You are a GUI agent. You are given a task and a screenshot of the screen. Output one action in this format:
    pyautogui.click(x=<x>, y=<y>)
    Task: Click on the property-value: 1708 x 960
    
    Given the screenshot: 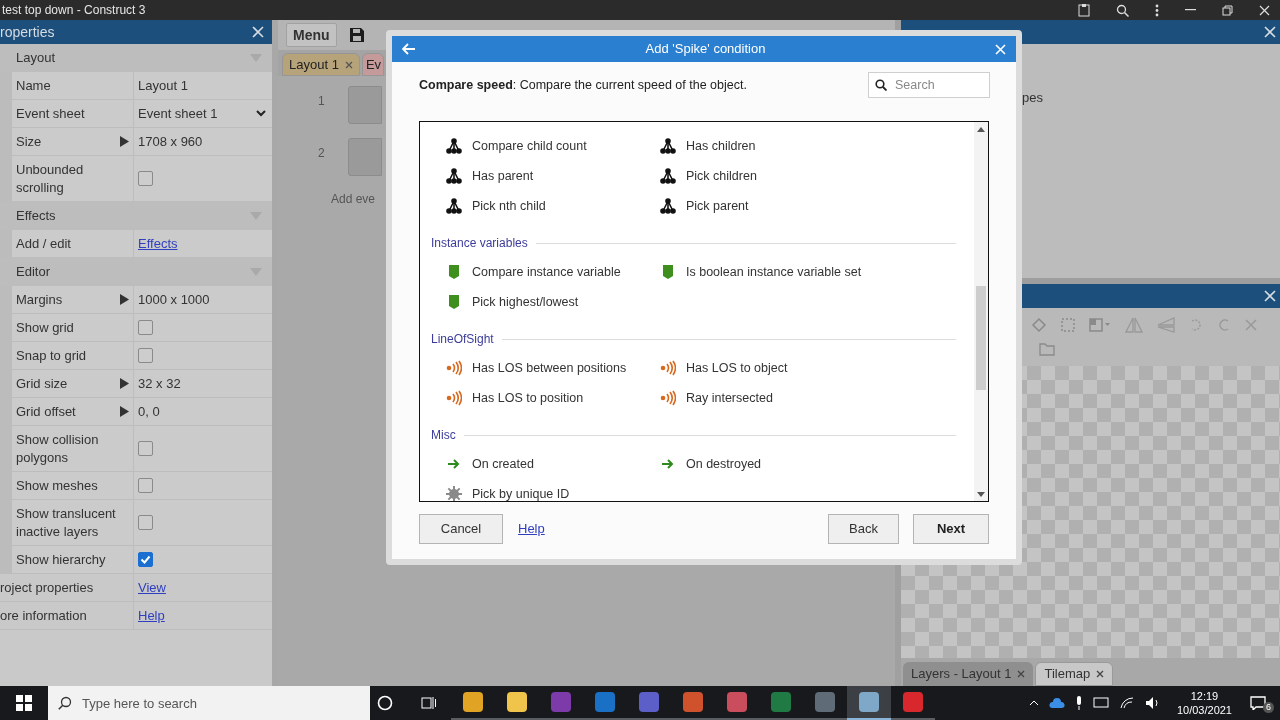 What is the action you would take?
    pyautogui.click(x=170, y=141)
    